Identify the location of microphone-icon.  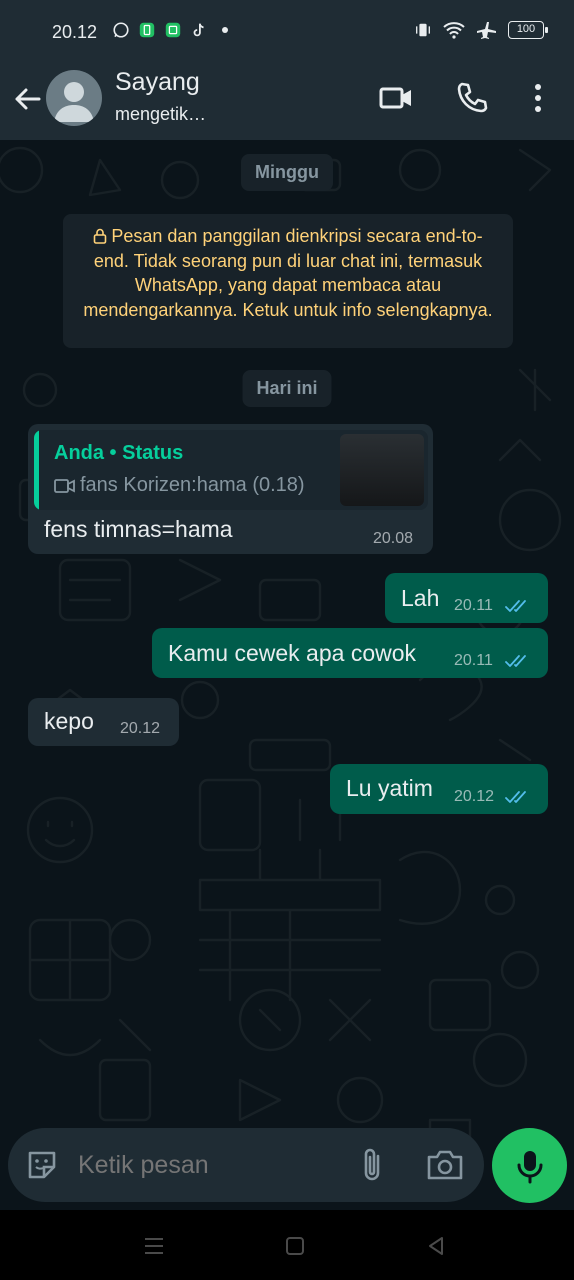
(530, 1167).